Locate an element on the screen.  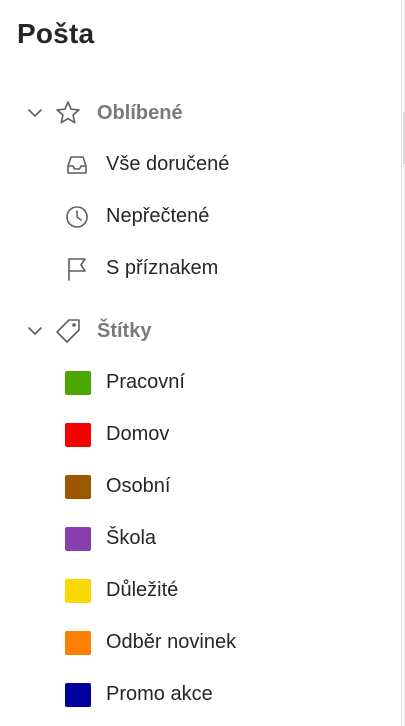
folder-item-unread: Nepřečtené is located at coordinates (197, 217).